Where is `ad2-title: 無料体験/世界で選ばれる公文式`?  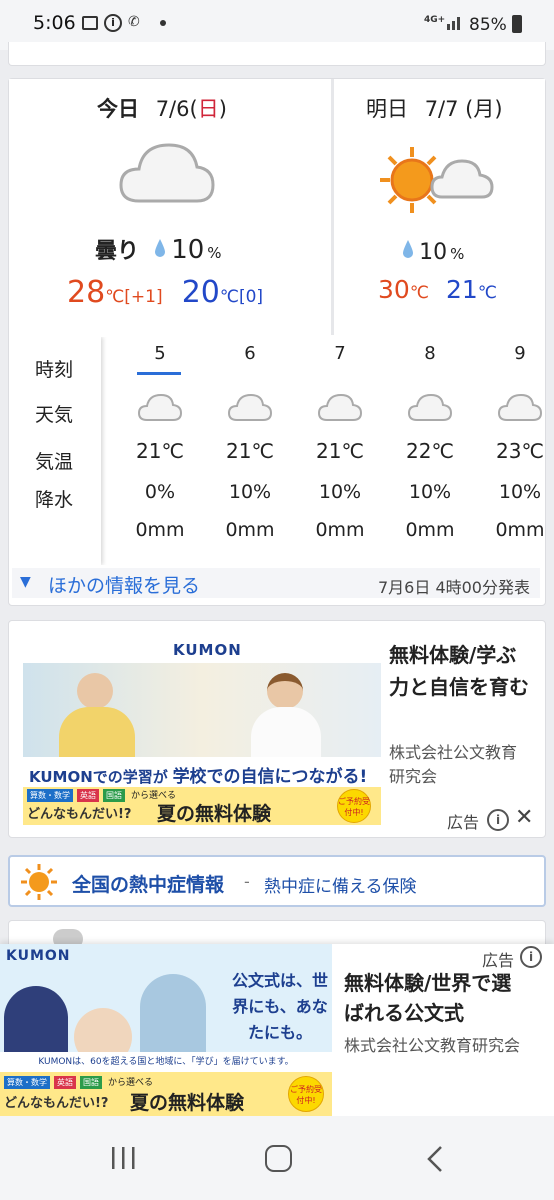
ad2-title: 無料体験/世界で選ばれる公文式 is located at coordinates (437, 998).